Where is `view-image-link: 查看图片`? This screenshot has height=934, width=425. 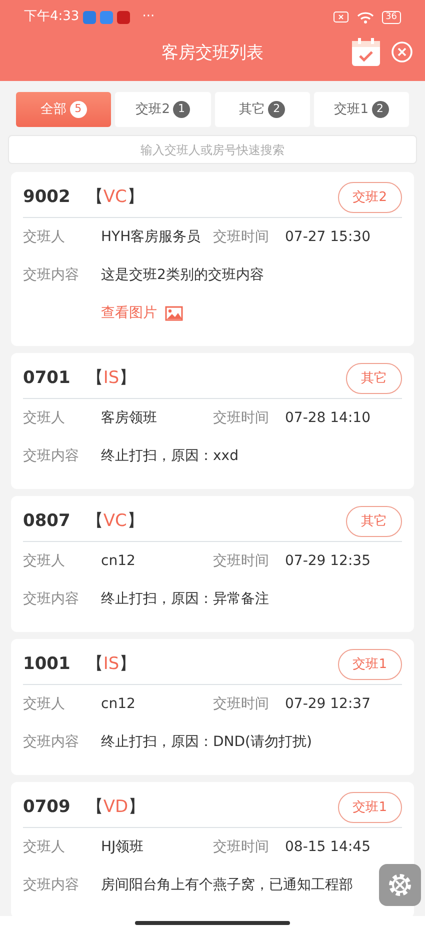
view-image-link: 查看图片 is located at coordinates (142, 313).